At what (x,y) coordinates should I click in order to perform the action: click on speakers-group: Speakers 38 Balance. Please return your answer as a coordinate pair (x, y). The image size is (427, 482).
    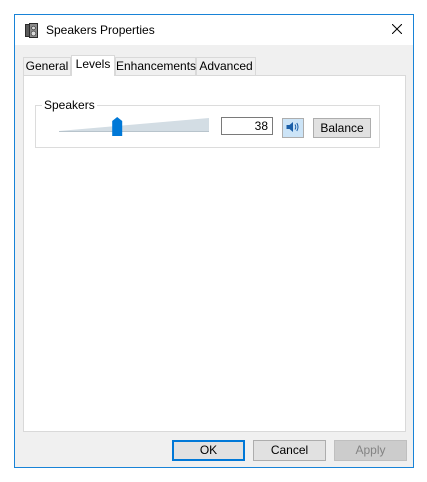
    Looking at the image, I should click on (207, 123).